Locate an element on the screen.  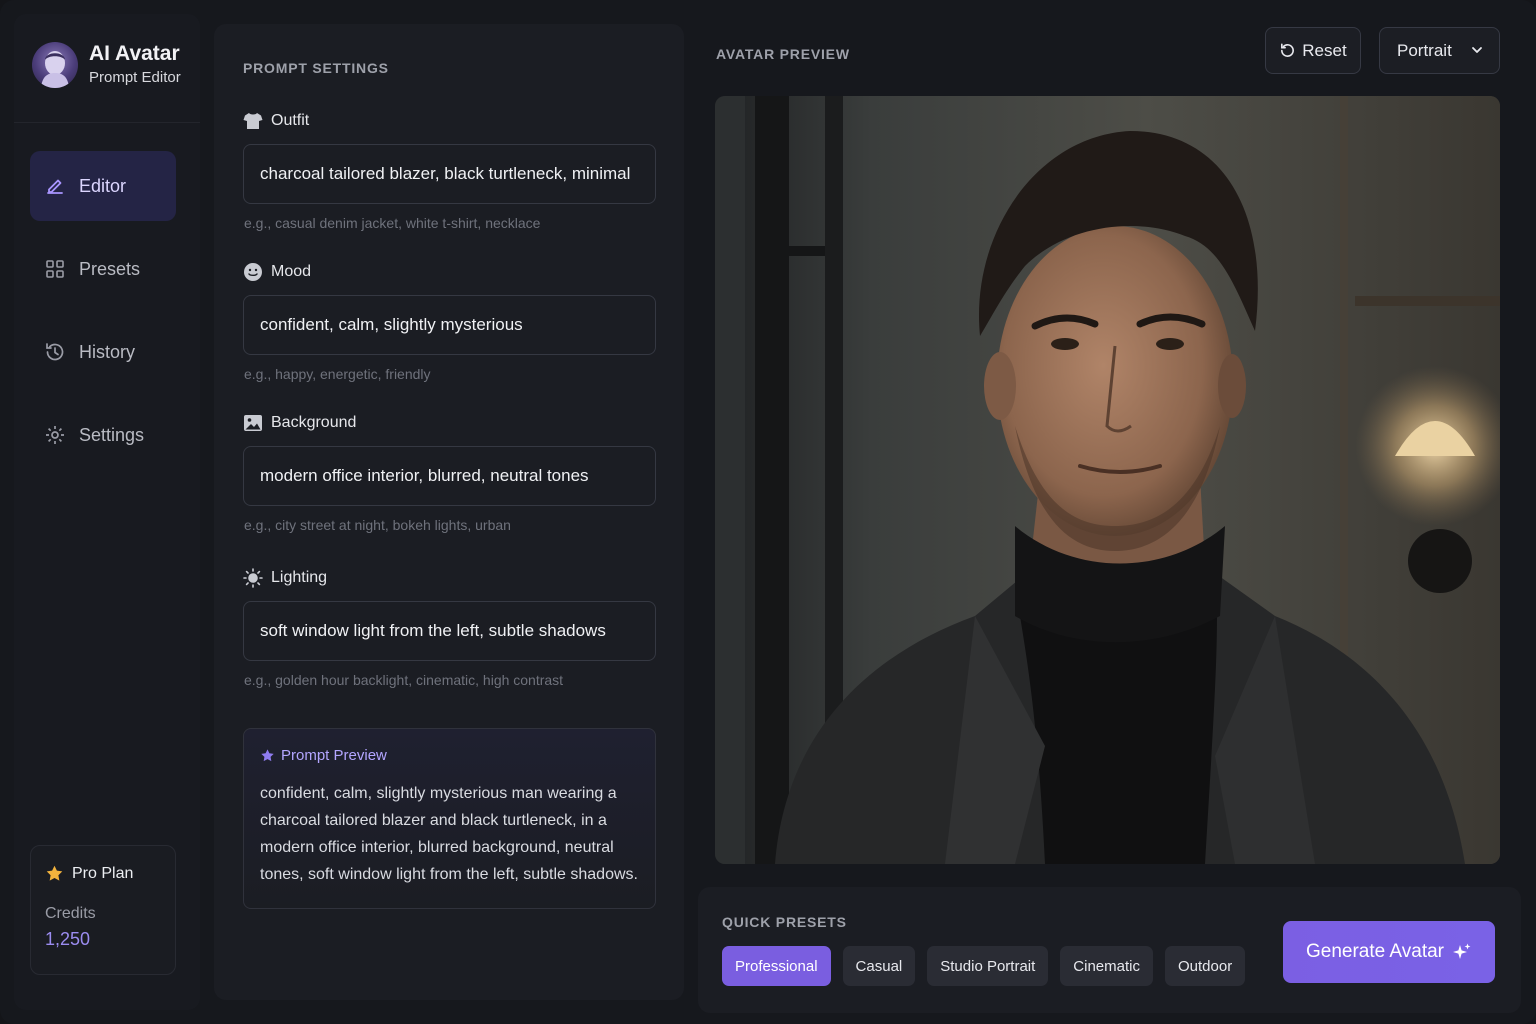
credits-label: Credits is located at coordinates (70, 913).